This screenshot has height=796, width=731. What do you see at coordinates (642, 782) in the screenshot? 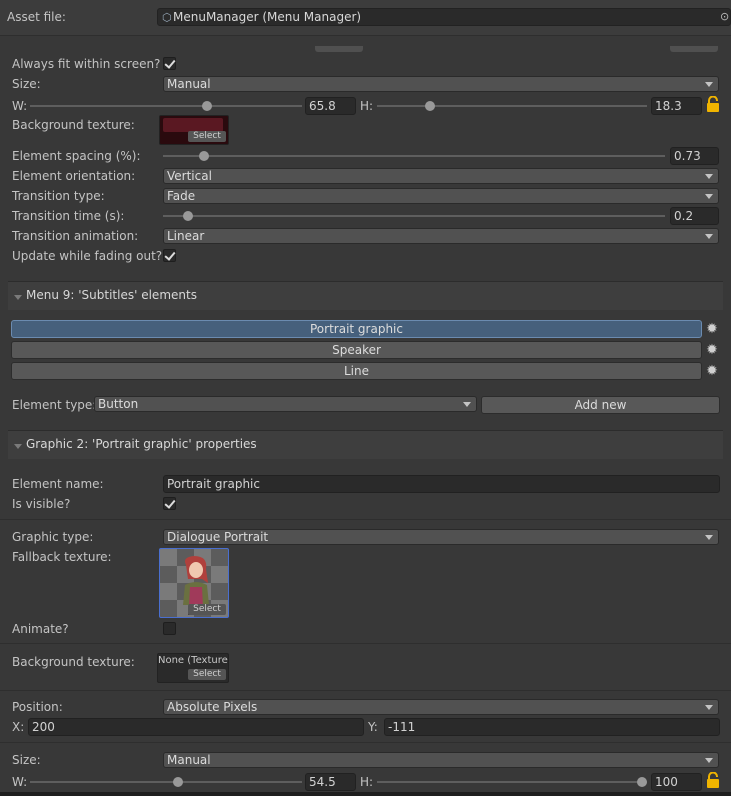
I see `graphic-h-slider-handle` at bounding box center [642, 782].